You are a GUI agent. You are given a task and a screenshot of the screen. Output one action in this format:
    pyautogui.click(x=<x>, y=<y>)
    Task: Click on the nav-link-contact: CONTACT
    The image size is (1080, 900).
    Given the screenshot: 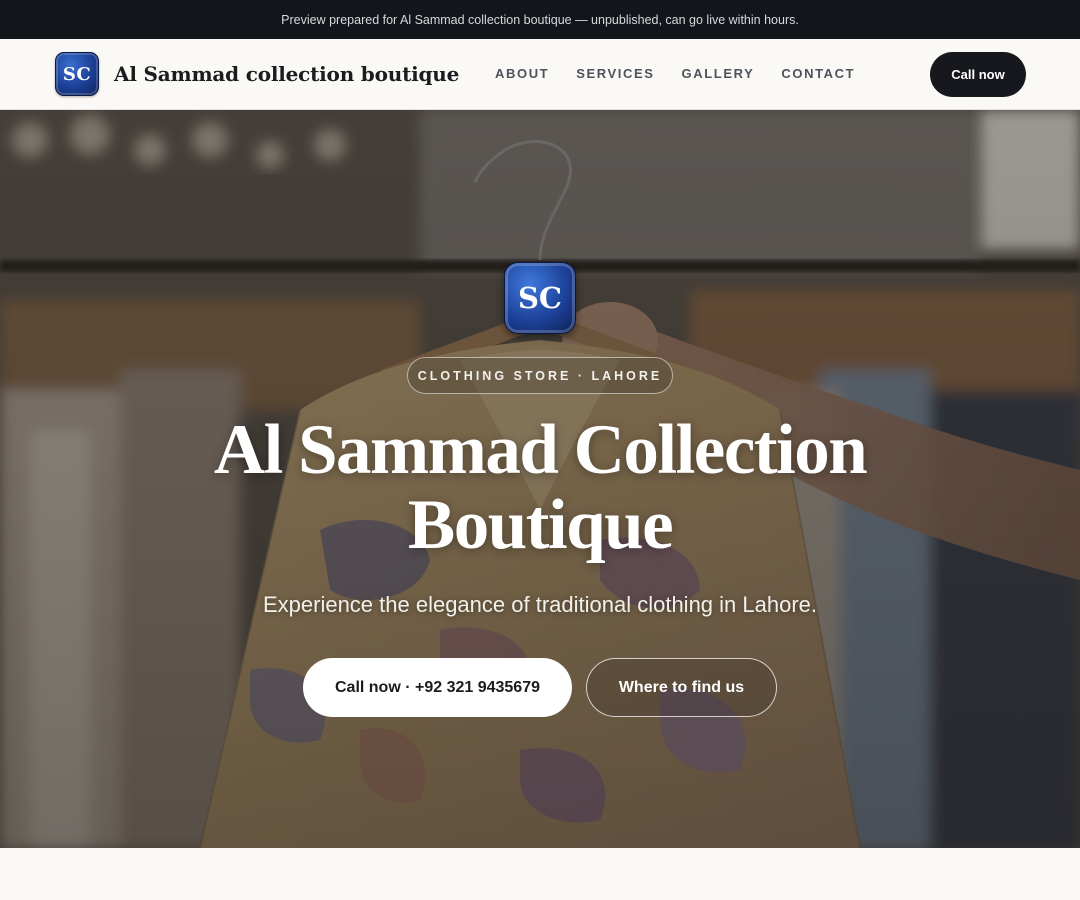 What is the action you would take?
    pyautogui.click(x=818, y=73)
    